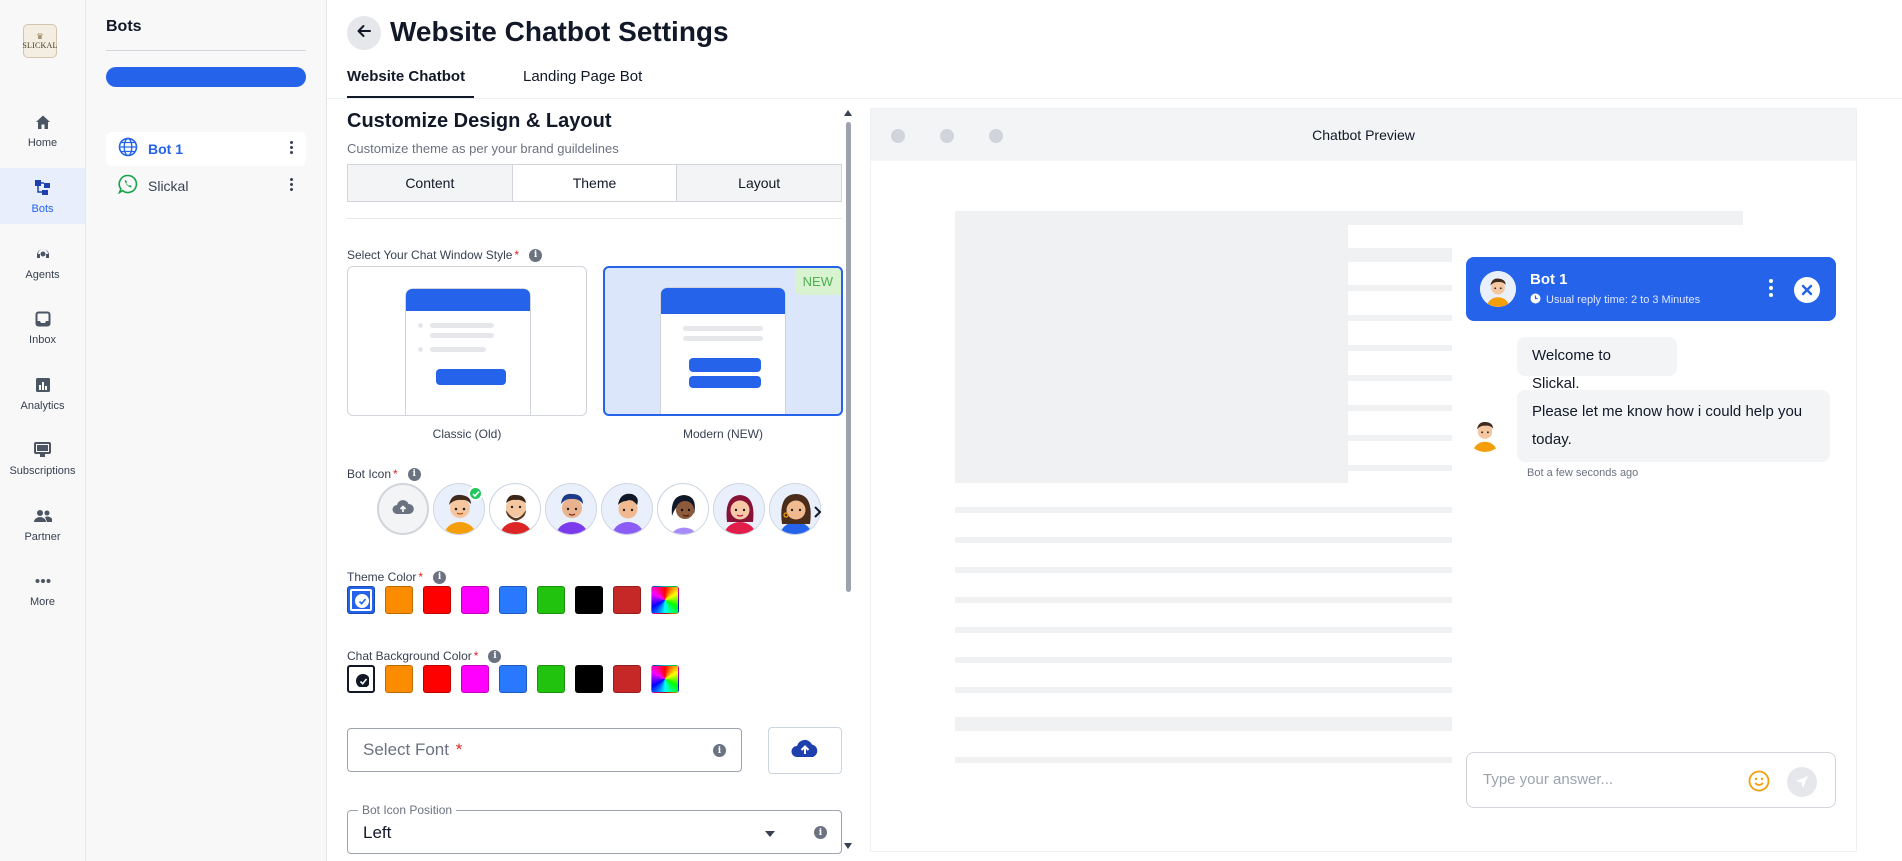 The height and width of the screenshot is (861, 1902). Describe the element at coordinates (805, 750) in the screenshot. I see `upload-font-button` at that location.